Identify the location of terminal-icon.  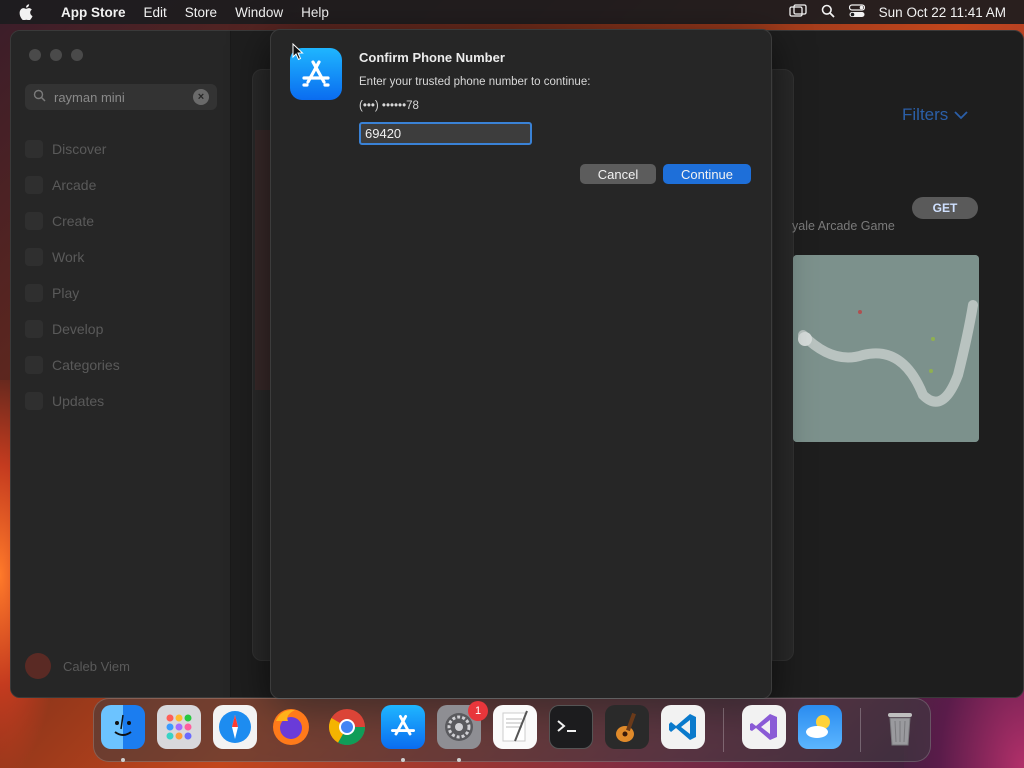
(571, 727).